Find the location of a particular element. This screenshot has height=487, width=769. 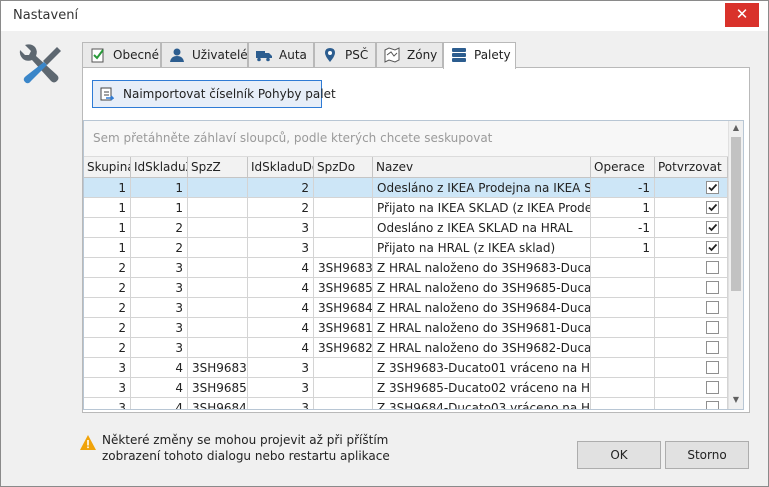

ok-button: OK is located at coordinates (619, 455).